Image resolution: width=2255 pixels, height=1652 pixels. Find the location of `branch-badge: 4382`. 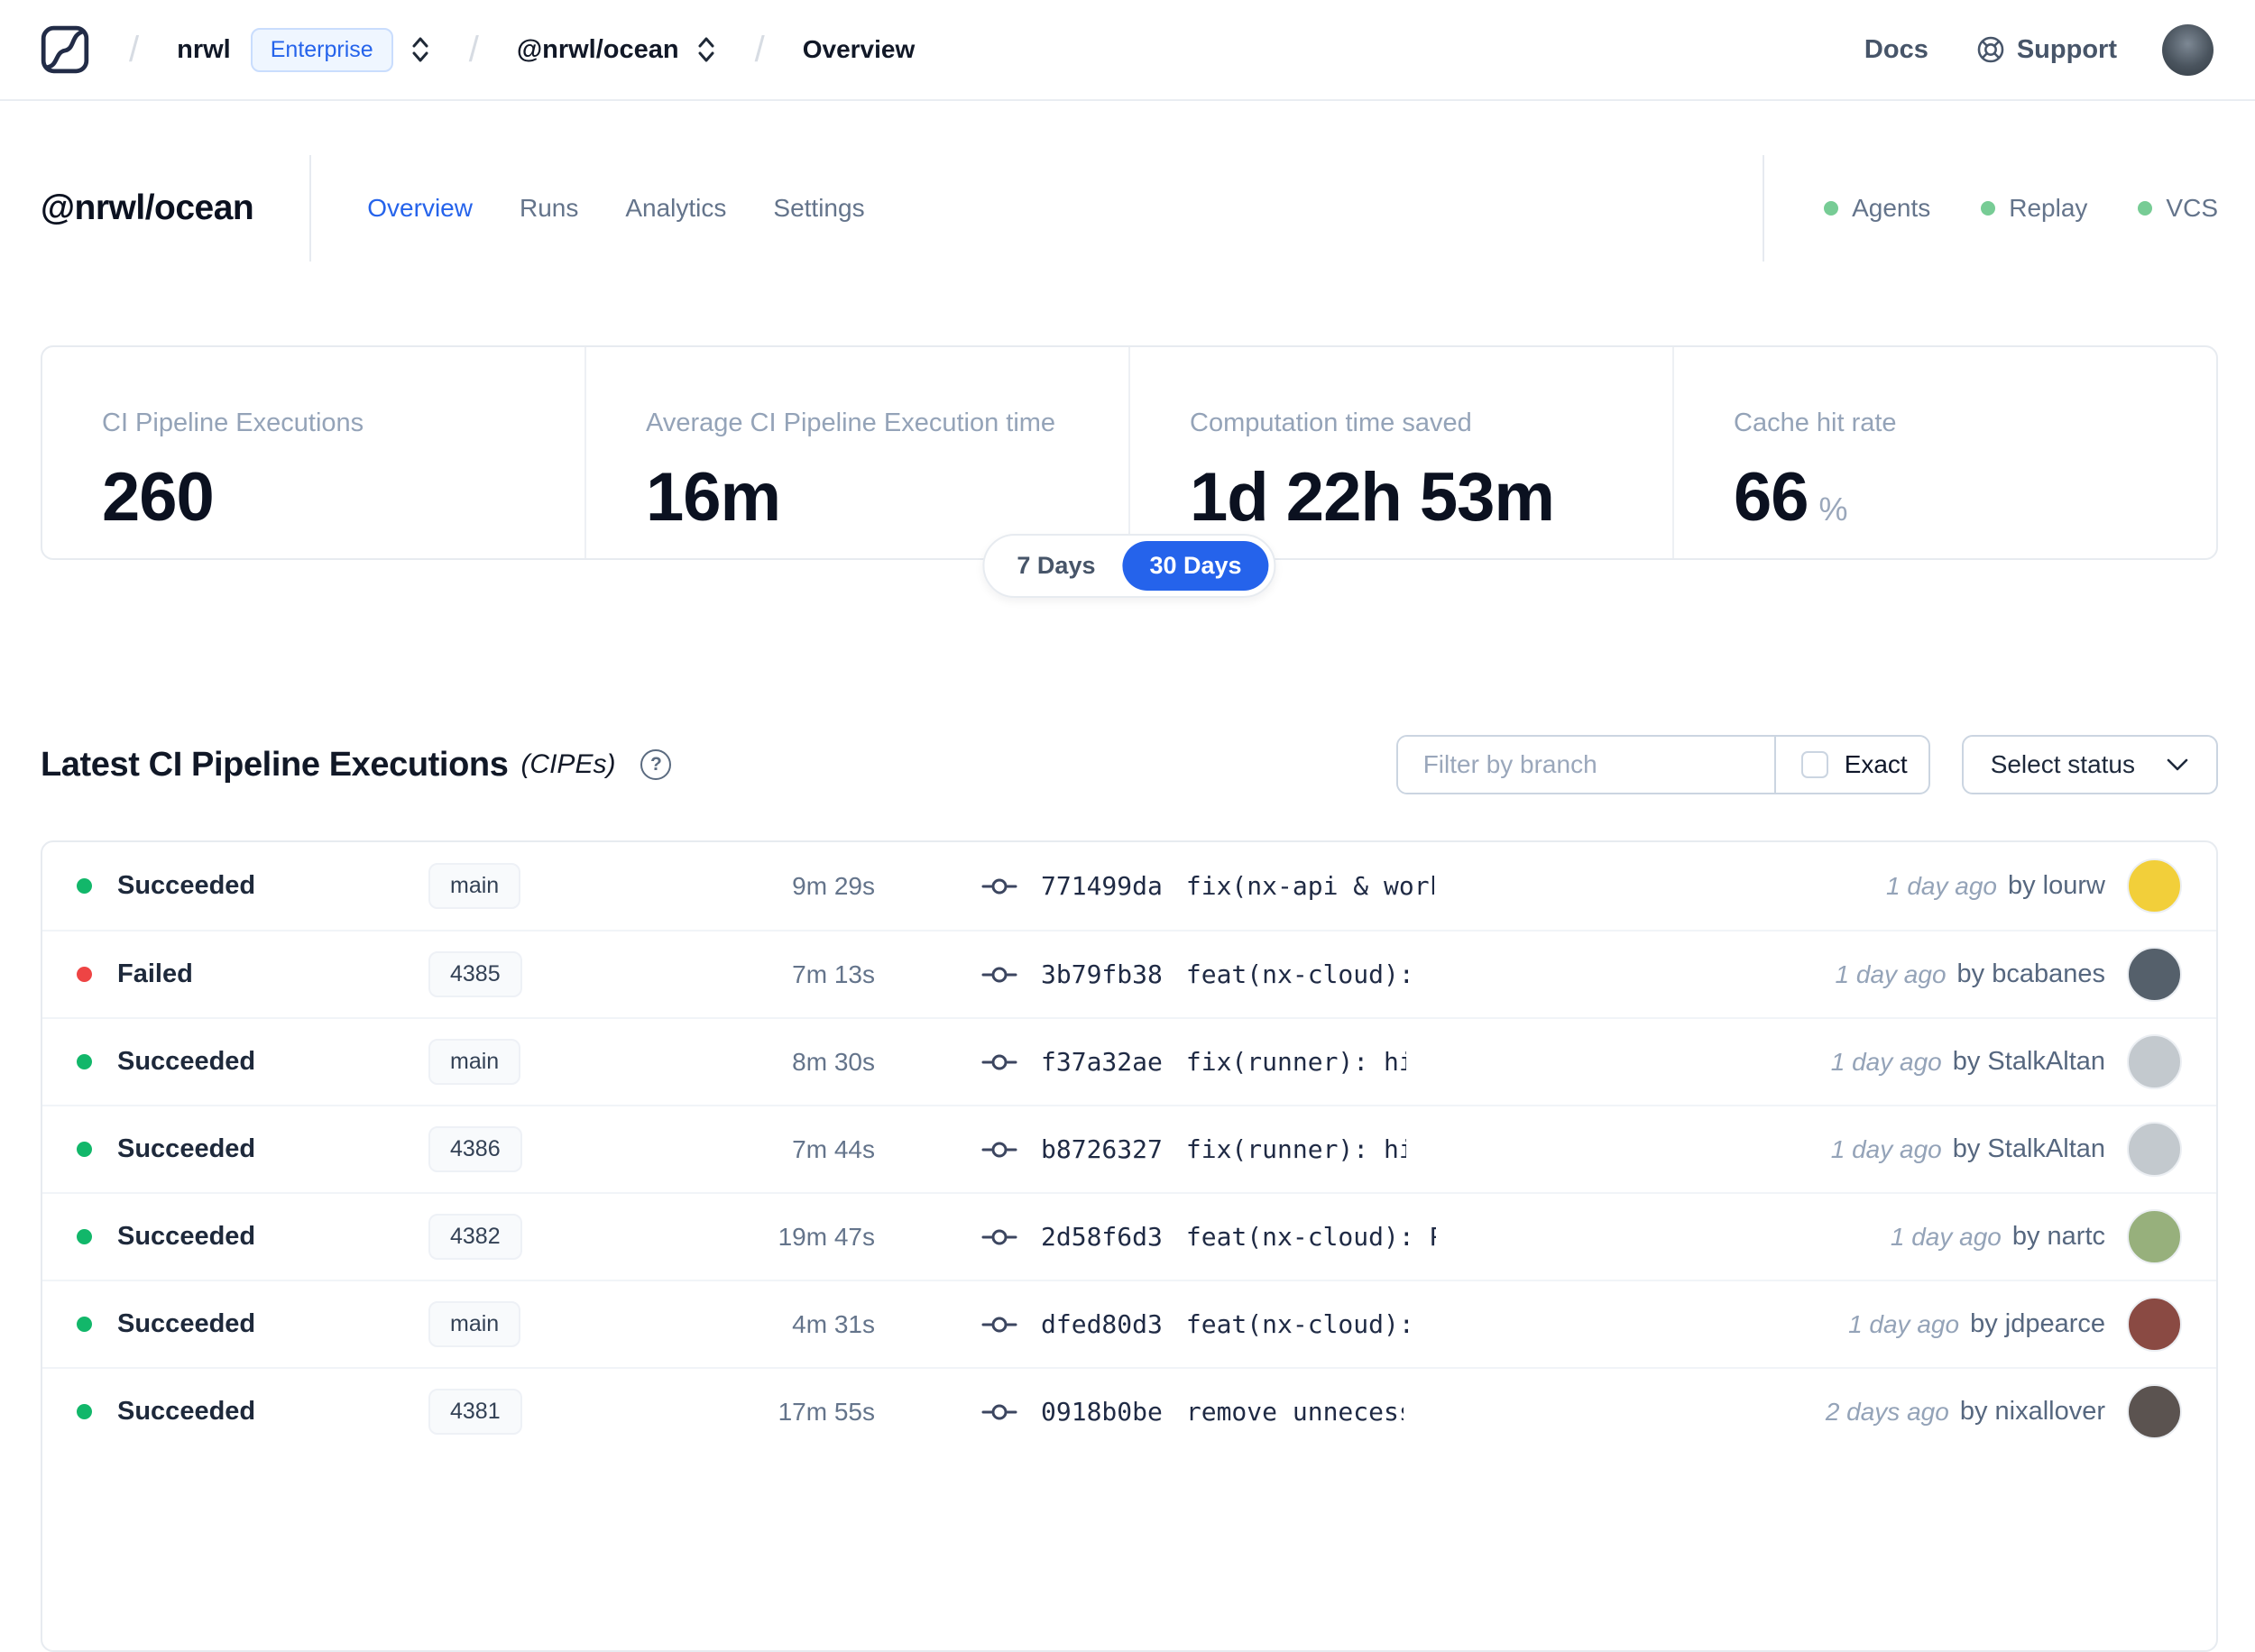

branch-badge: 4382 is located at coordinates (475, 1237).